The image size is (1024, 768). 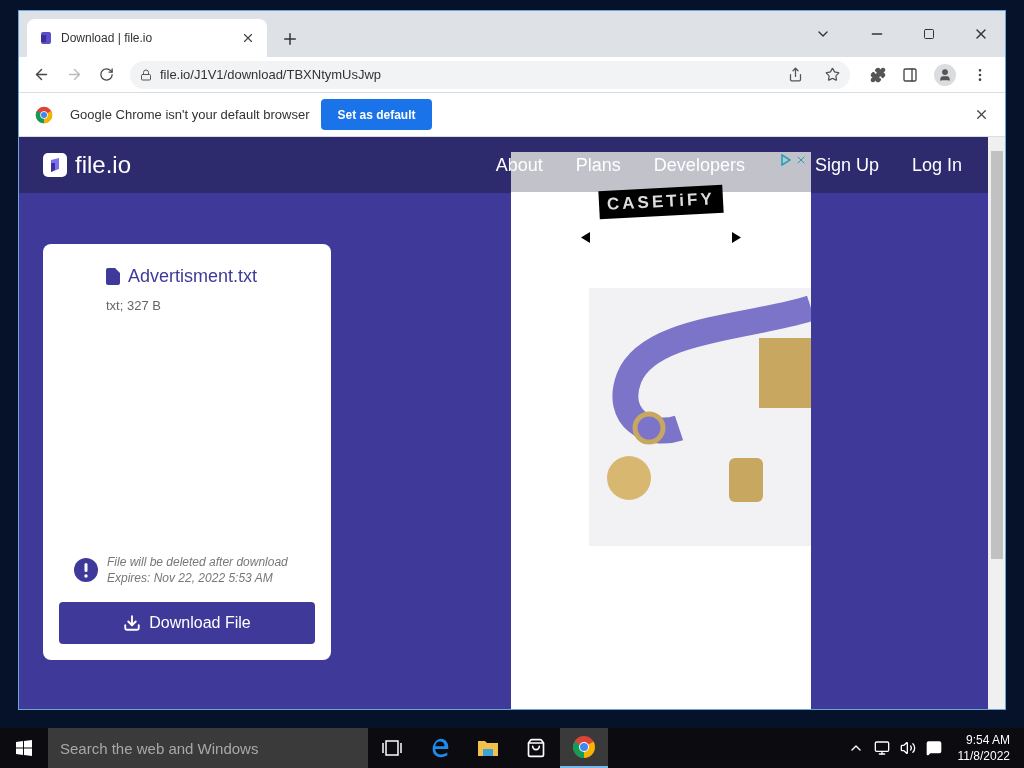 What do you see at coordinates (197, 562) in the screenshot?
I see `notice-text: File will be deleted after download` at bounding box center [197, 562].